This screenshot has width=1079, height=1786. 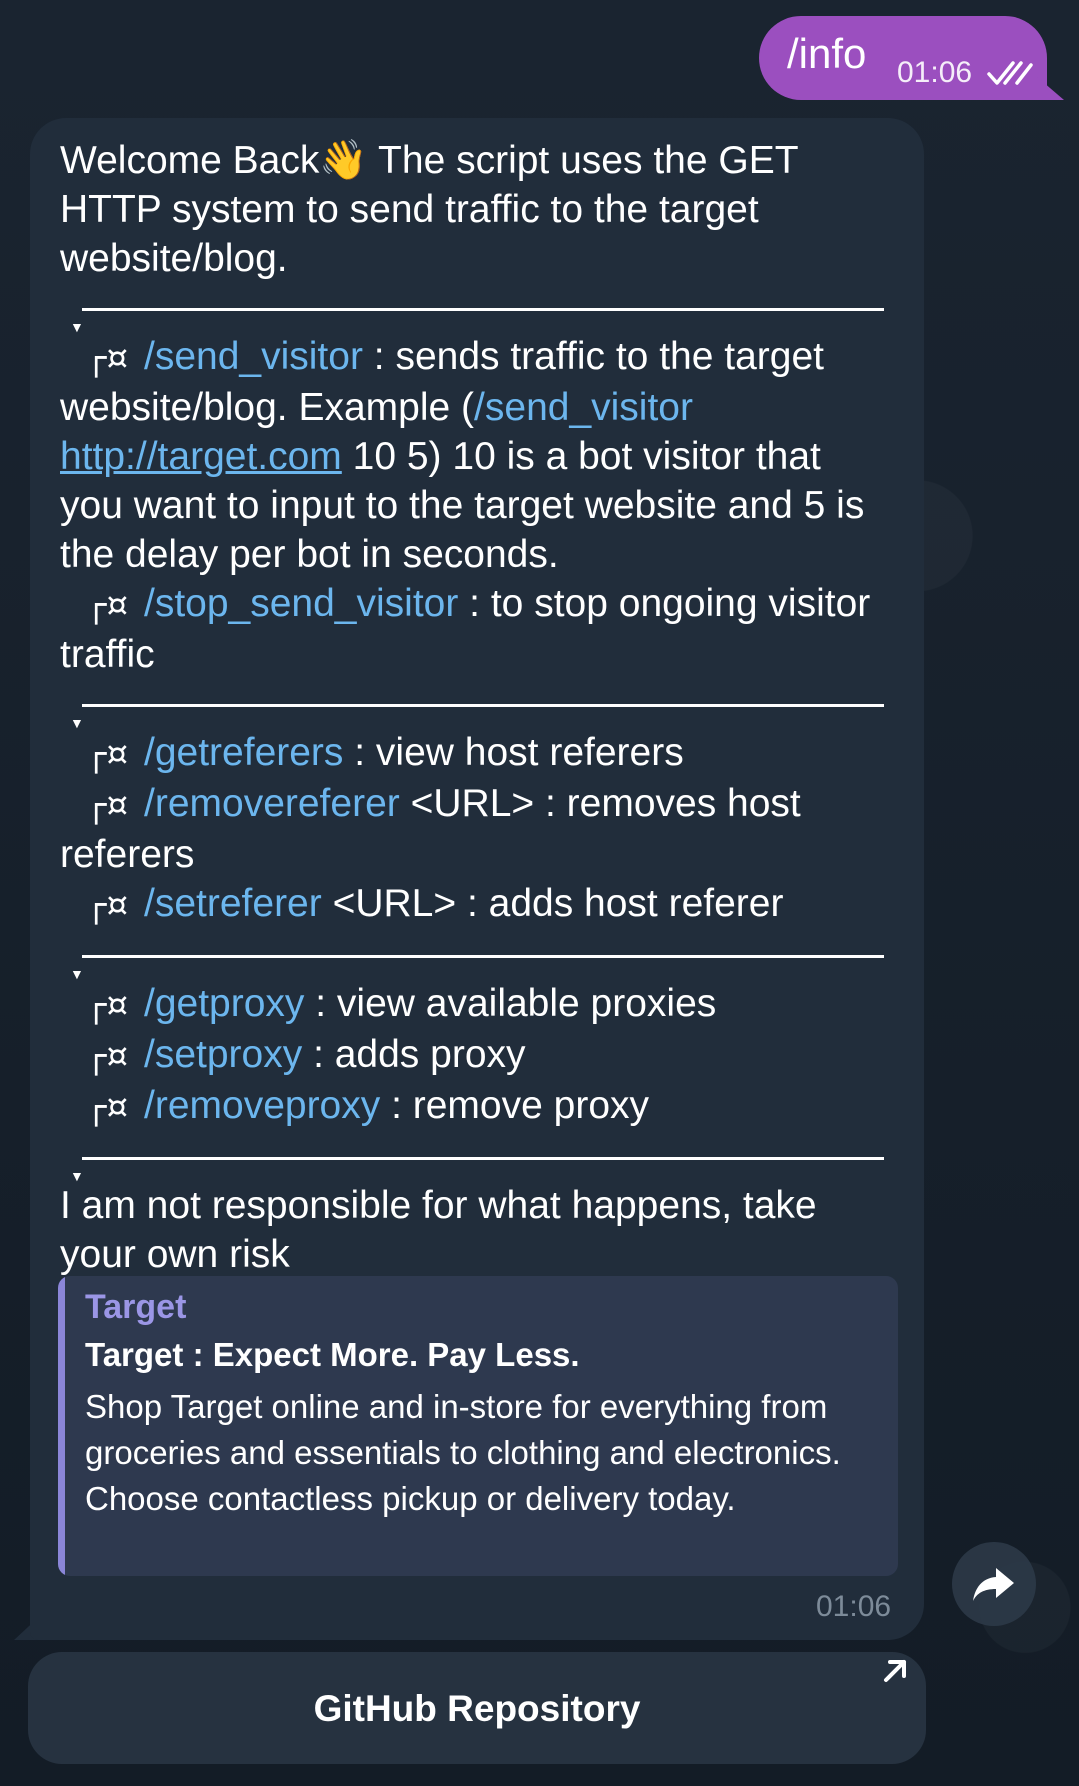 What do you see at coordinates (414, 1054) in the screenshot?
I see `setproxy-desc: : adds proxy` at bounding box center [414, 1054].